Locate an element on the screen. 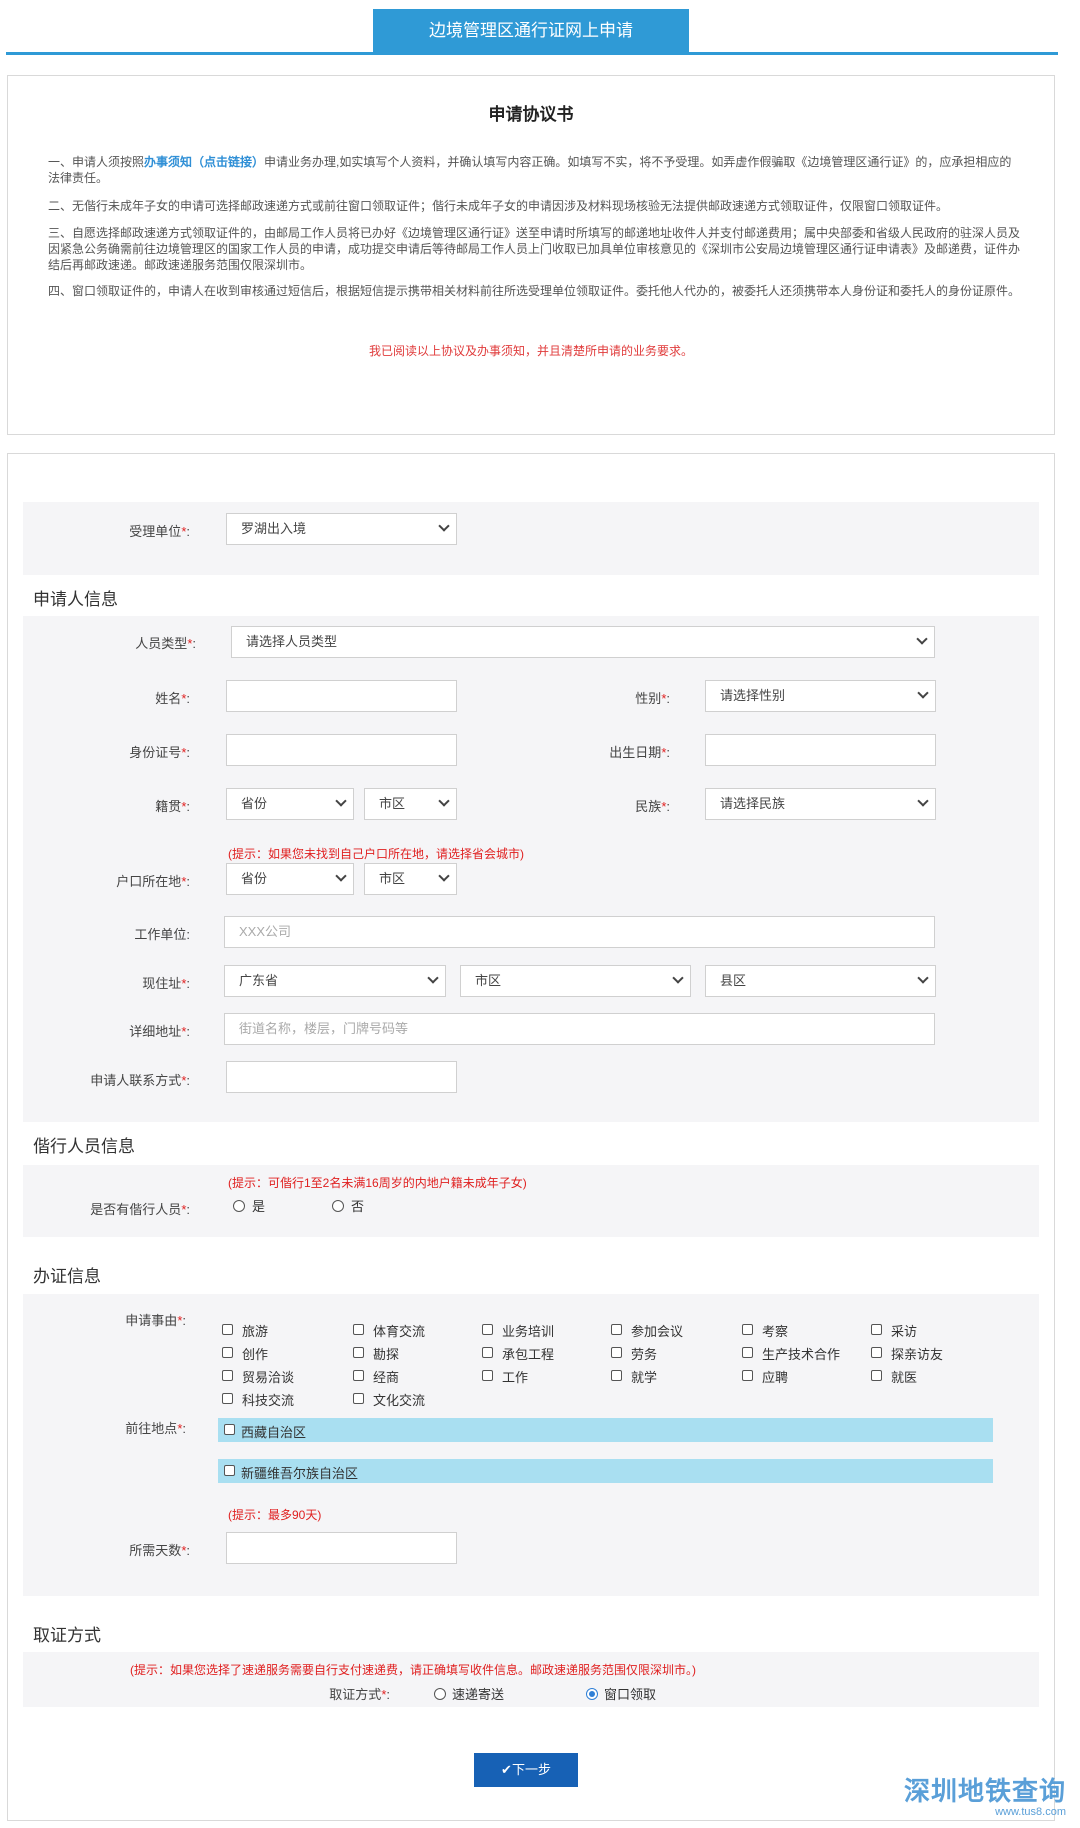 This screenshot has height=1828, width=1080. notice-link: 办事须知（点击链接） is located at coordinates (204, 162).